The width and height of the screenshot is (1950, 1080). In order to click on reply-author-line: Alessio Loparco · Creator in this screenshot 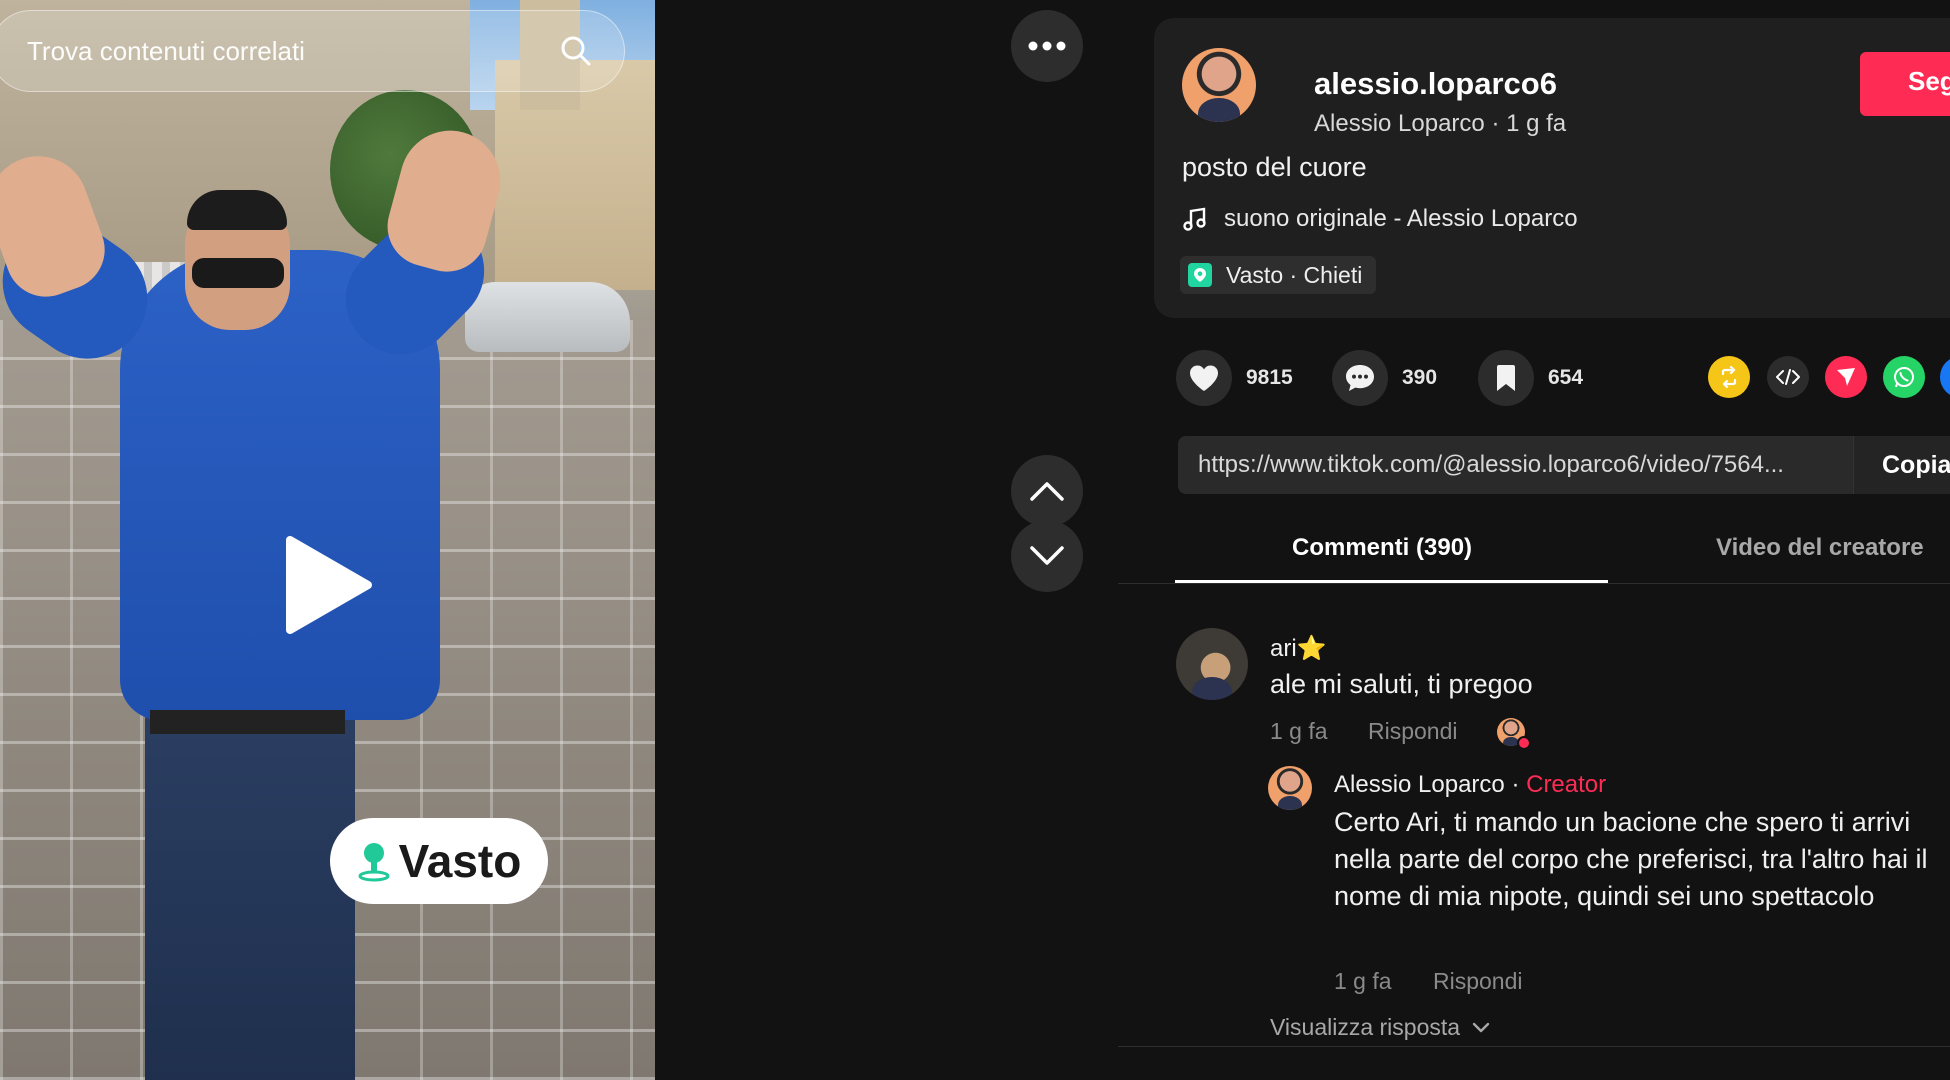, I will do `click(1470, 785)`.